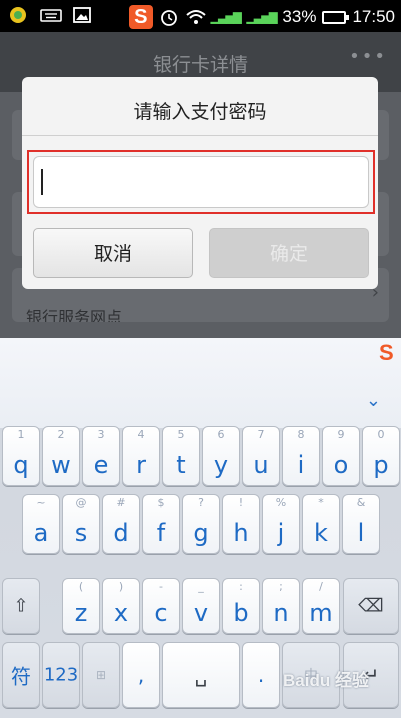  Describe the element at coordinates (321, 533) in the screenshot. I see `key-main-label: k` at that location.